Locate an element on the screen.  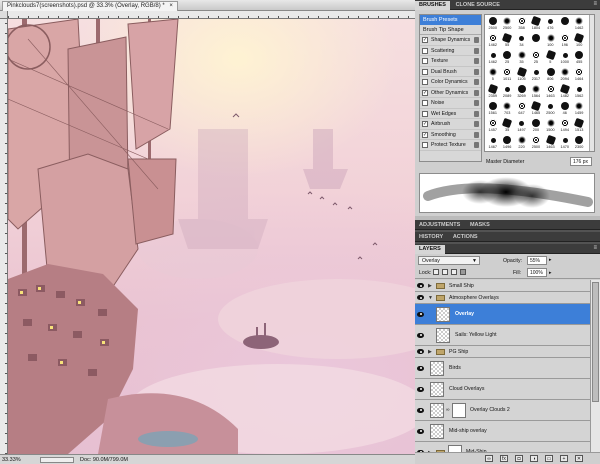
fx-icon: fx is located at coordinates (504, 458).